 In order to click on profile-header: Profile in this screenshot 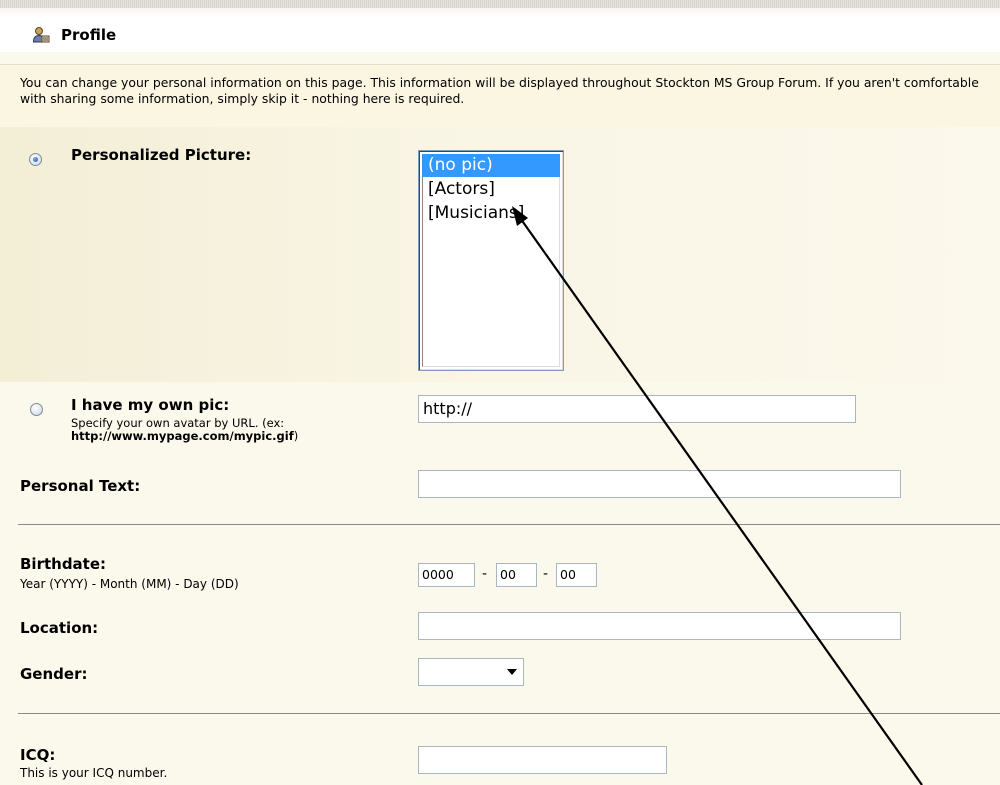, I will do `click(500, 26)`.